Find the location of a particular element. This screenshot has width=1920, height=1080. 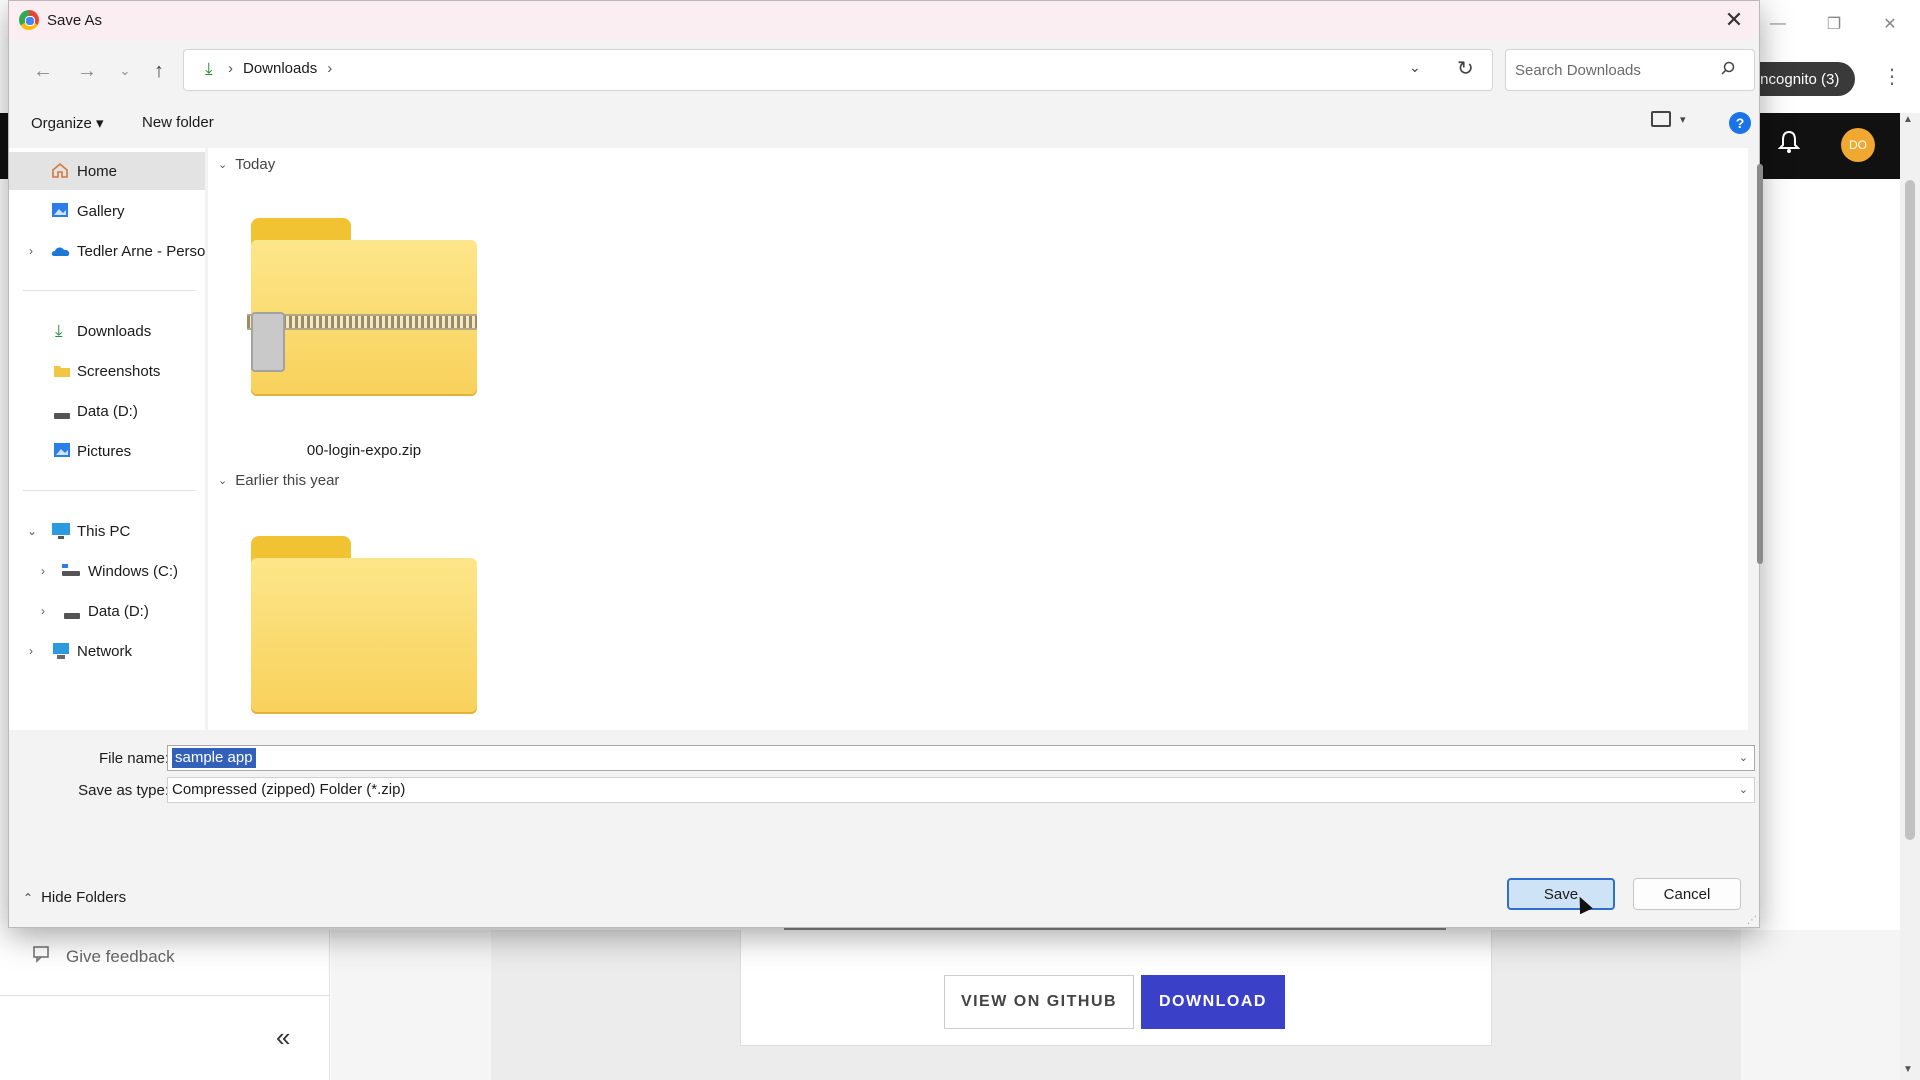

save-button: Save is located at coordinates (1561, 894).